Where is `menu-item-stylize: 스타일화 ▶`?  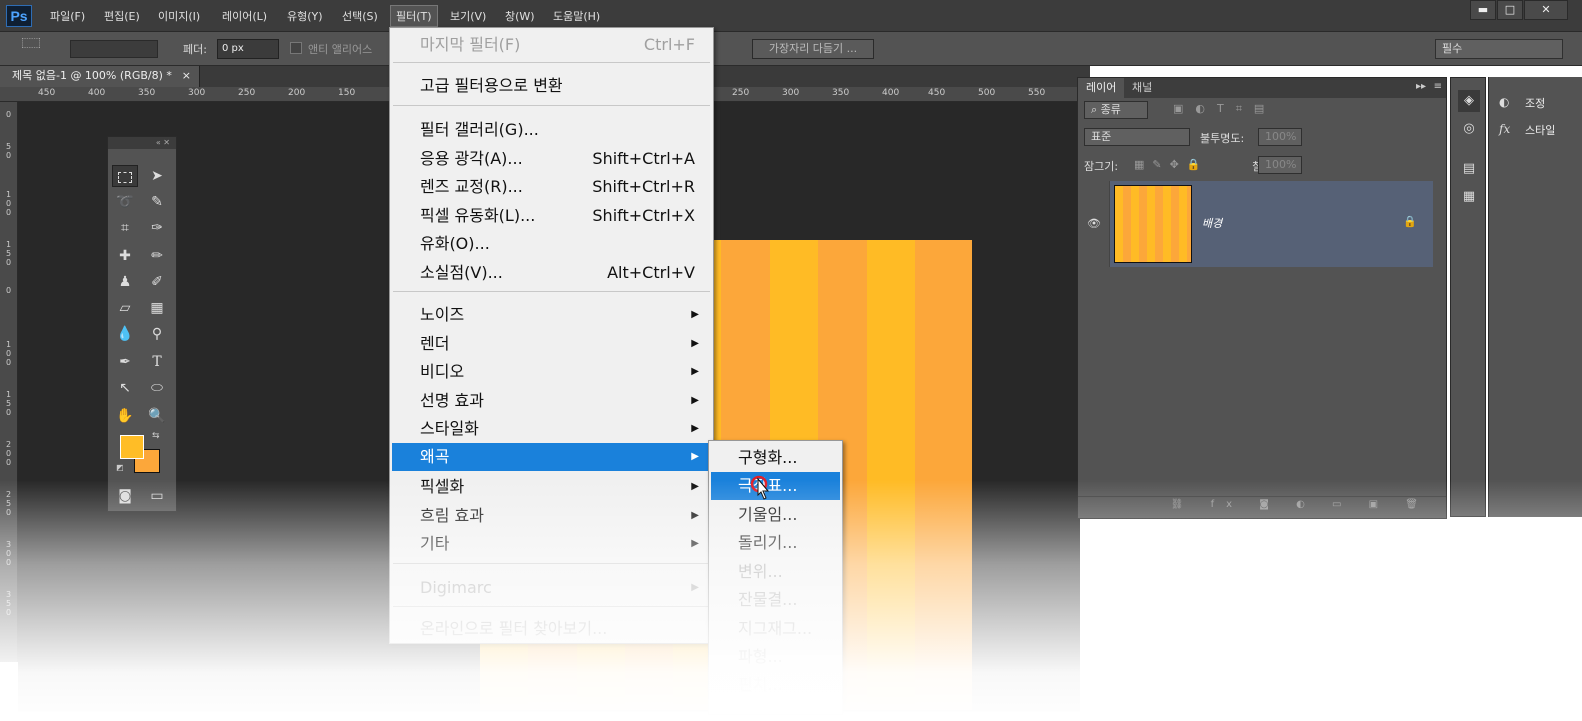 menu-item-stylize: 스타일화 ▶ is located at coordinates (551, 429).